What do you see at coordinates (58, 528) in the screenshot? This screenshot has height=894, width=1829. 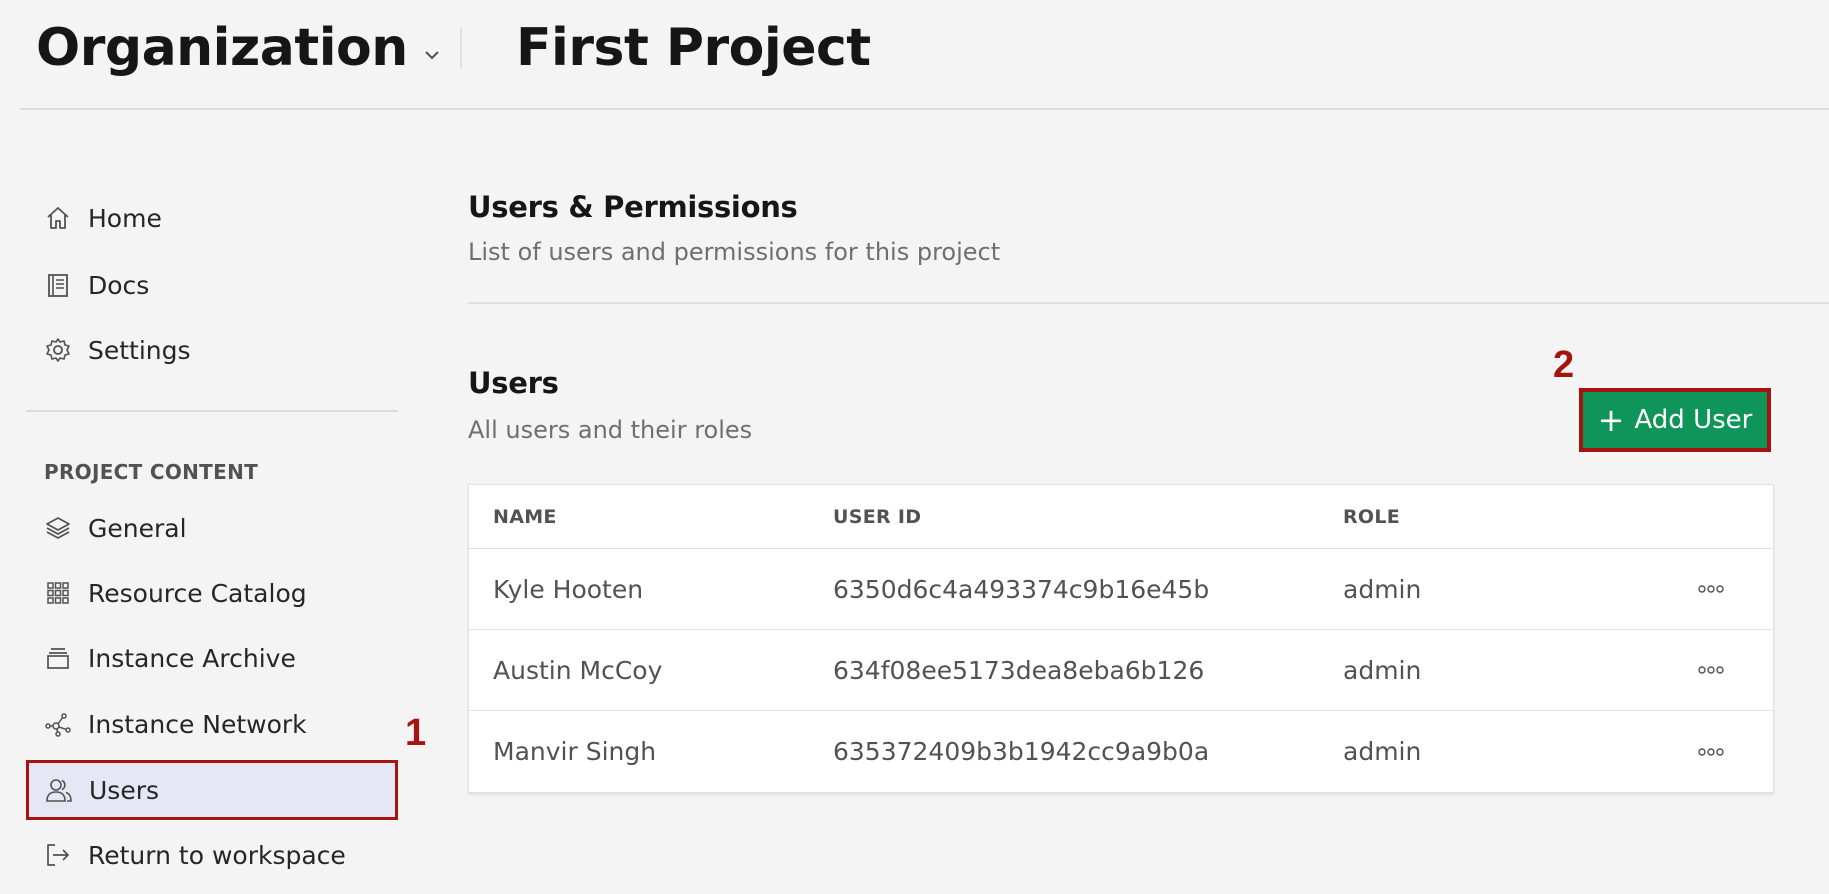 I see `layers-icon` at bounding box center [58, 528].